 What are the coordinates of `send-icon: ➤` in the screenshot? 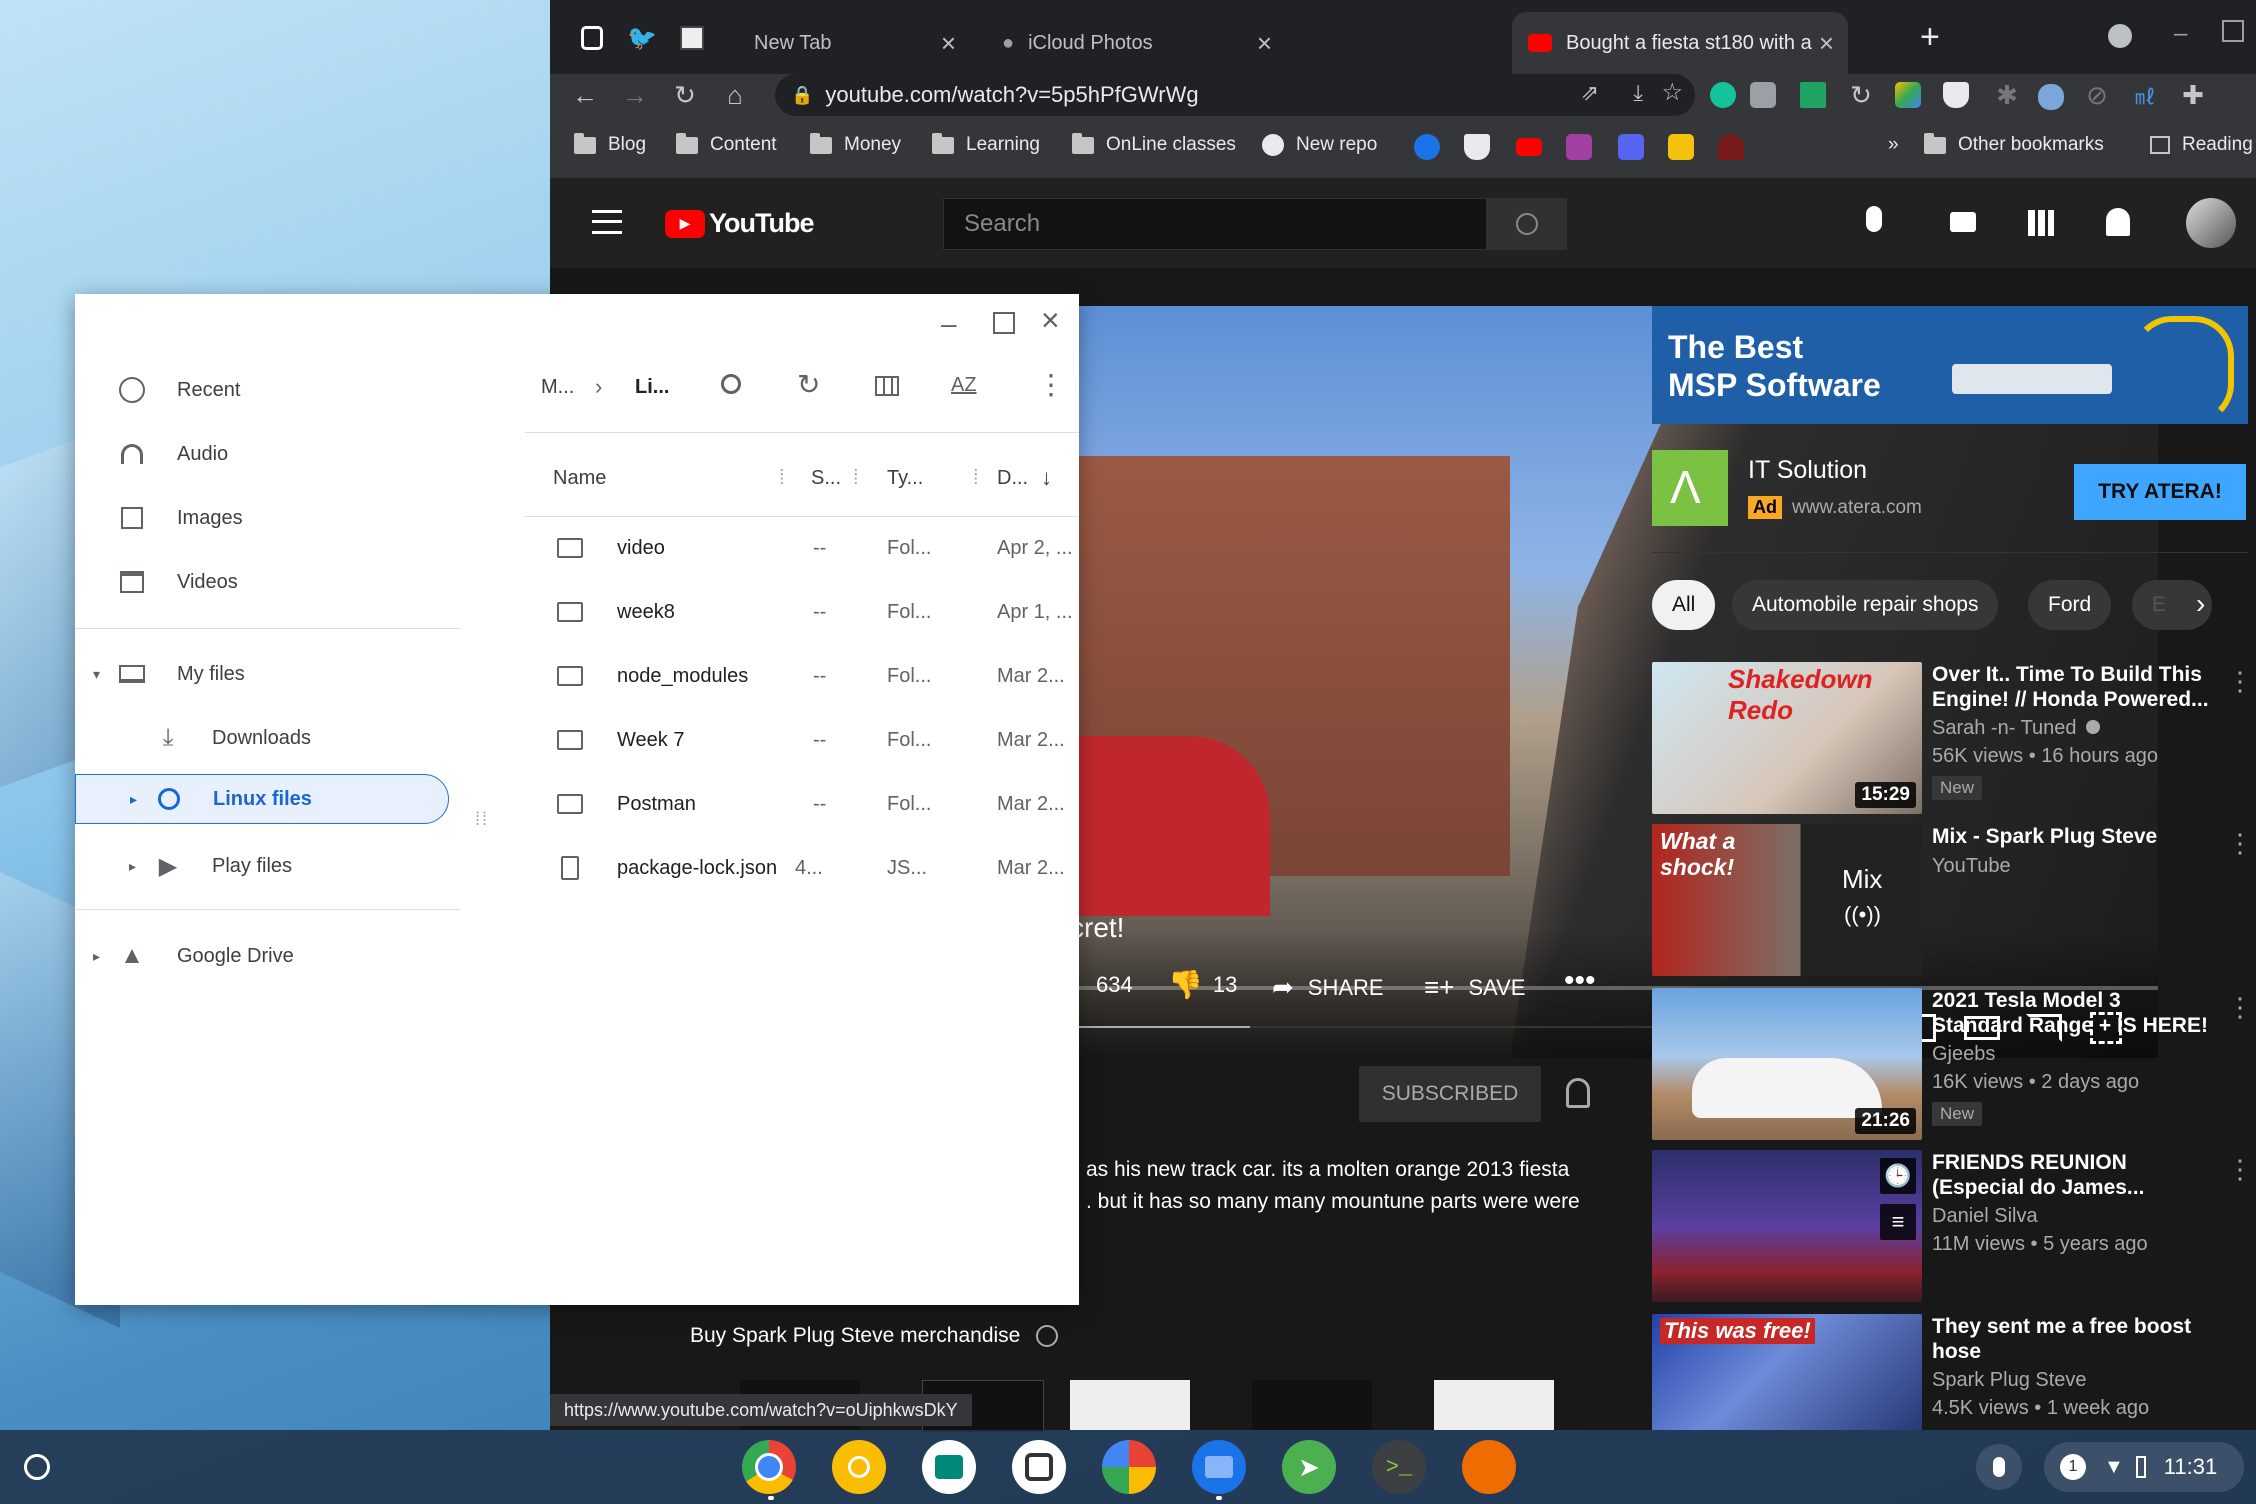 It's located at (1309, 1467).